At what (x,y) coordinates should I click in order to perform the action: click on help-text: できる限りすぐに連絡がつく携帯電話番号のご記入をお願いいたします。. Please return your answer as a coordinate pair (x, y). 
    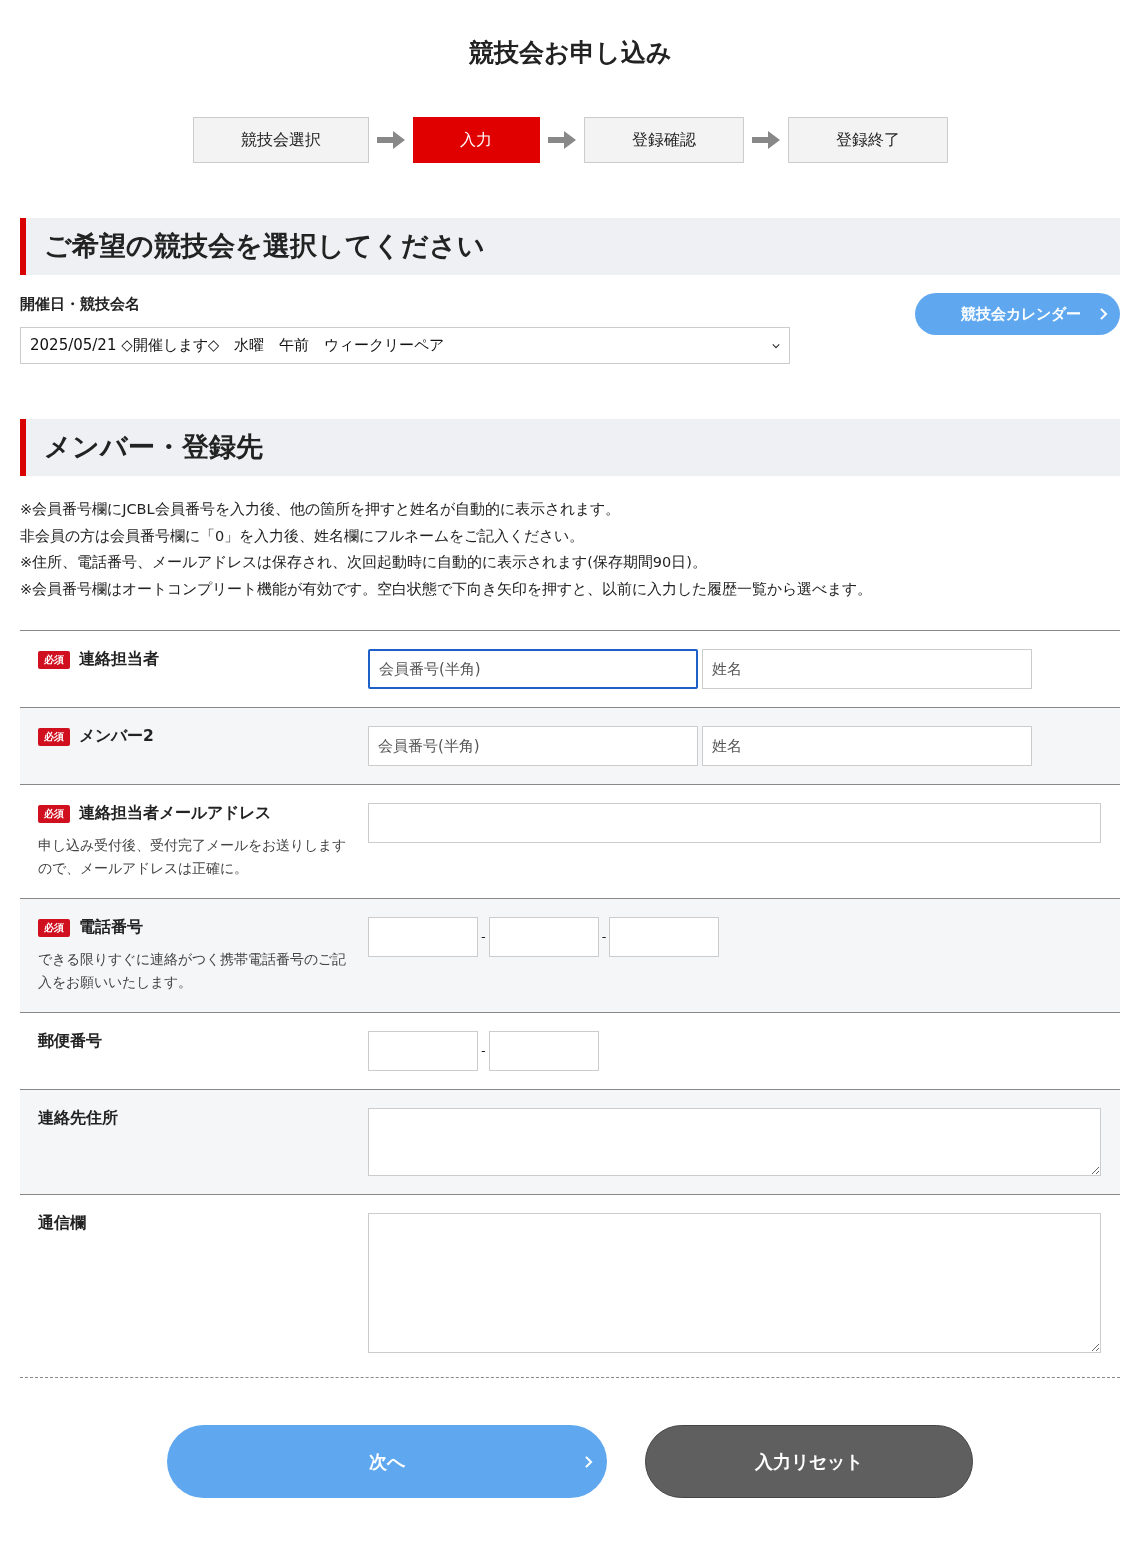
    Looking at the image, I should click on (192, 971).